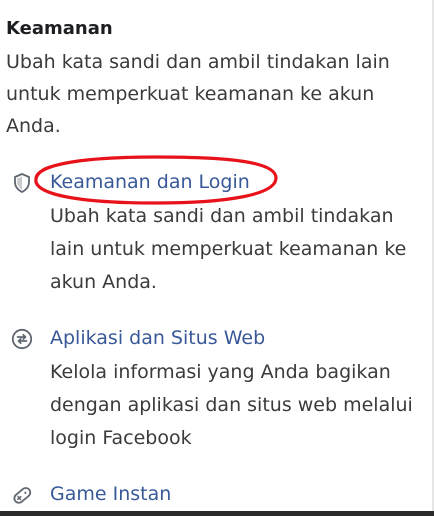 The width and height of the screenshot is (434, 516). What do you see at coordinates (217, 494) in the screenshot?
I see `settings-item-instant-games: Game Instan` at bounding box center [217, 494].